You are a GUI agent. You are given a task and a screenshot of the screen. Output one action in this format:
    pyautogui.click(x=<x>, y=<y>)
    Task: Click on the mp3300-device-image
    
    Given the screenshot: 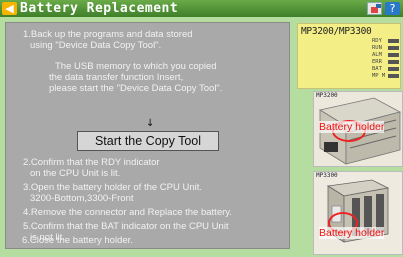 What is the action you would take?
    pyautogui.click(x=358, y=213)
    